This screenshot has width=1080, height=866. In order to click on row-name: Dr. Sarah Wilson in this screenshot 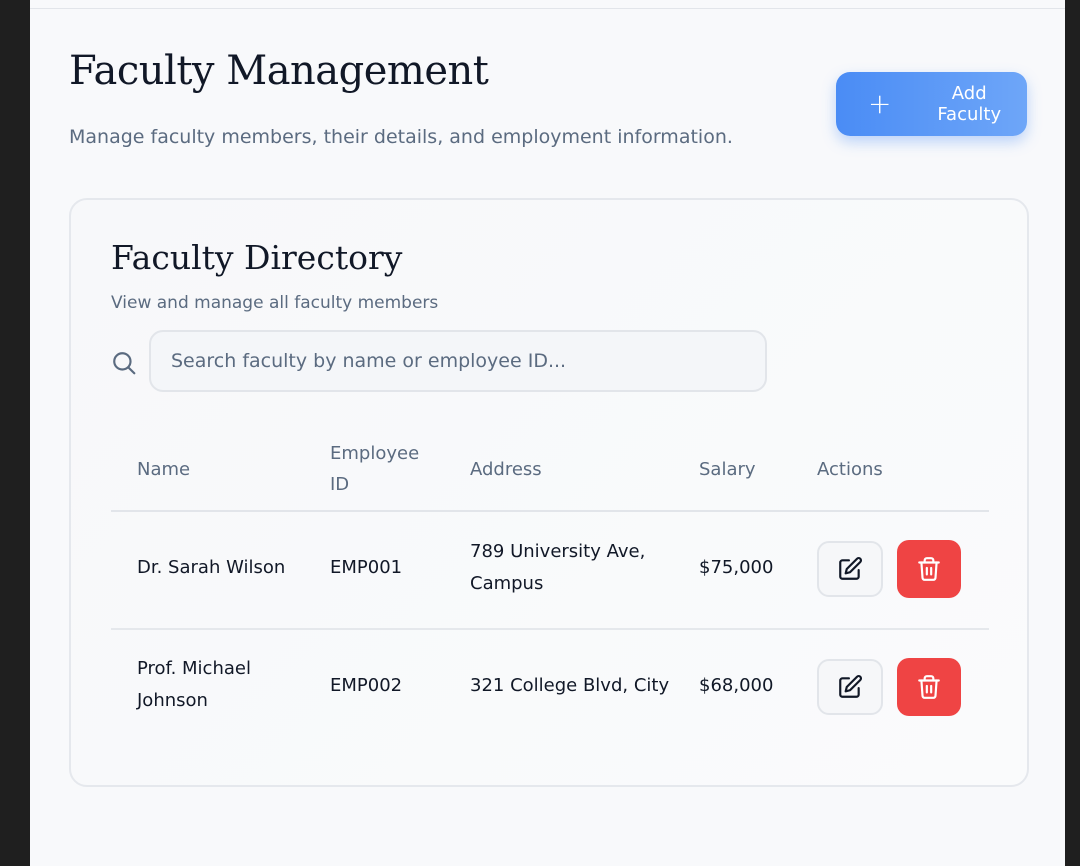, I will do `click(211, 567)`.